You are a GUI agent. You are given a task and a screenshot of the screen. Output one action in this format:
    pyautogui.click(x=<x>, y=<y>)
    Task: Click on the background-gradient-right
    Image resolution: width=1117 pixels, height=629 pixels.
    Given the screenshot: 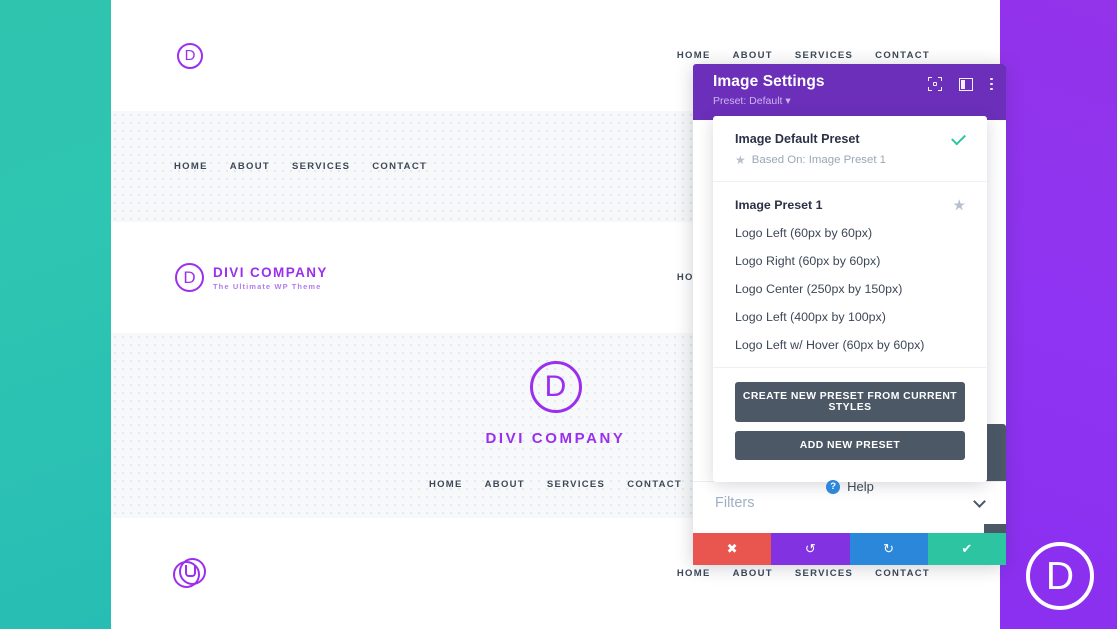 What is the action you would take?
    pyautogui.click(x=1058, y=314)
    